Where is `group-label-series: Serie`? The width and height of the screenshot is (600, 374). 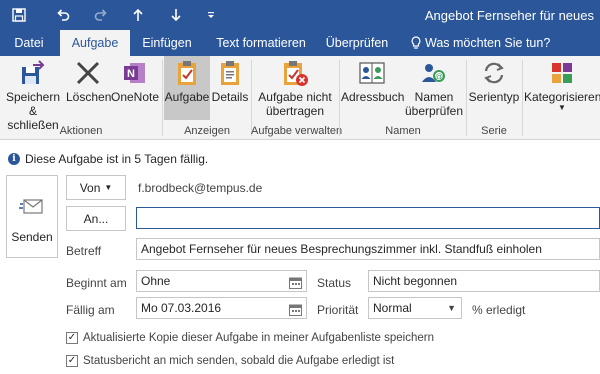
group-label-series: Serie is located at coordinates (494, 131).